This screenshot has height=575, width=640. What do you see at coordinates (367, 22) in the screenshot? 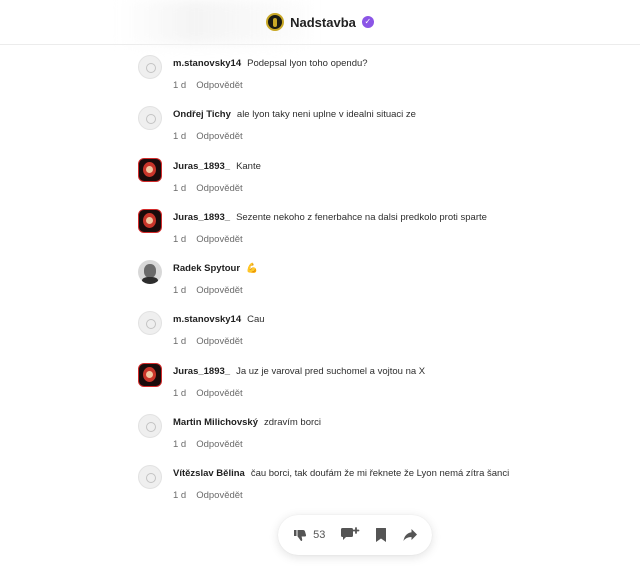
I see `verified-badge-icon: ✓` at bounding box center [367, 22].